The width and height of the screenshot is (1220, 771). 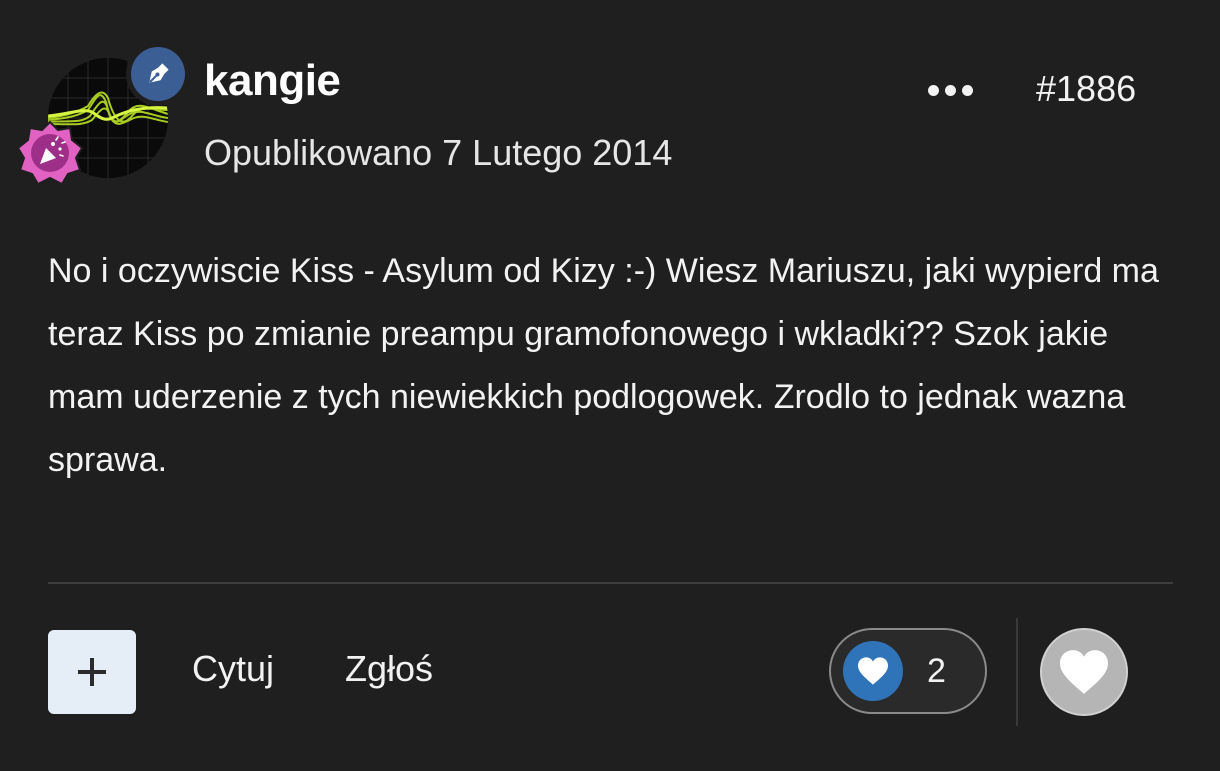 I want to click on reaction-separator, so click(x=1017, y=672).